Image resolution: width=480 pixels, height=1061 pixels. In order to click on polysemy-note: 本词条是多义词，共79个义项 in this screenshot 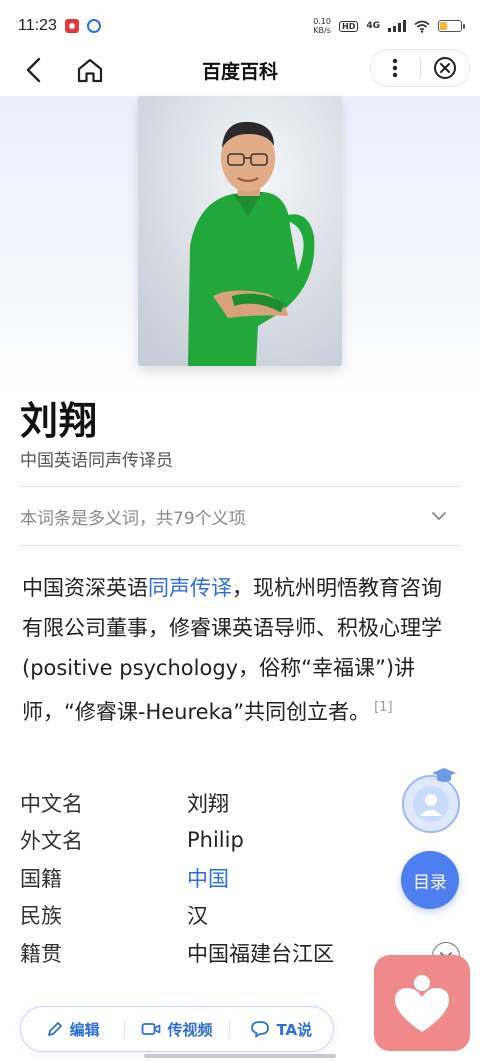, I will do `click(133, 518)`.